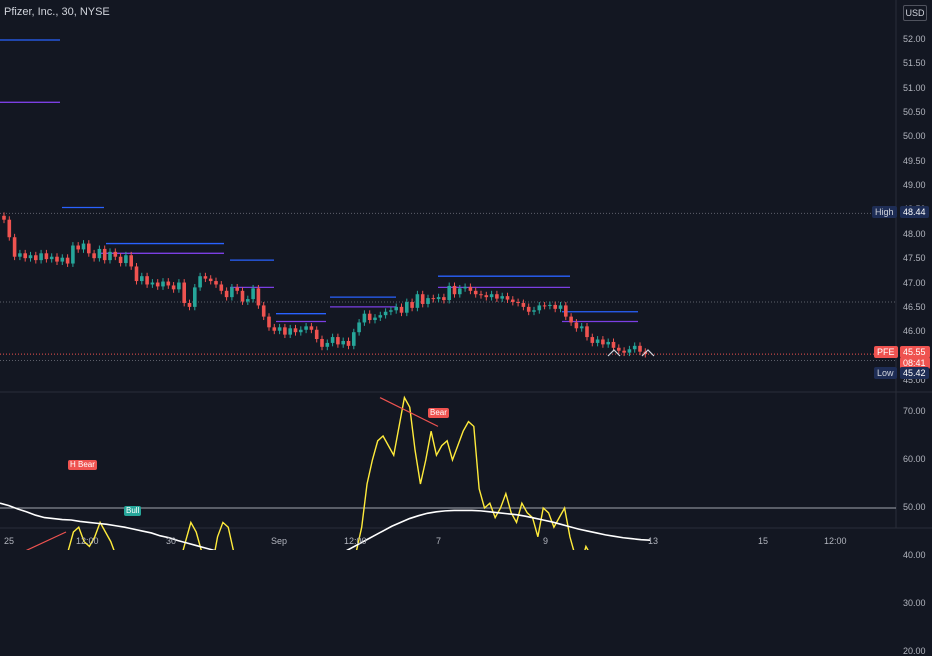  I want to click on oscillator-tick-label: 50.00, so click(914, 507).